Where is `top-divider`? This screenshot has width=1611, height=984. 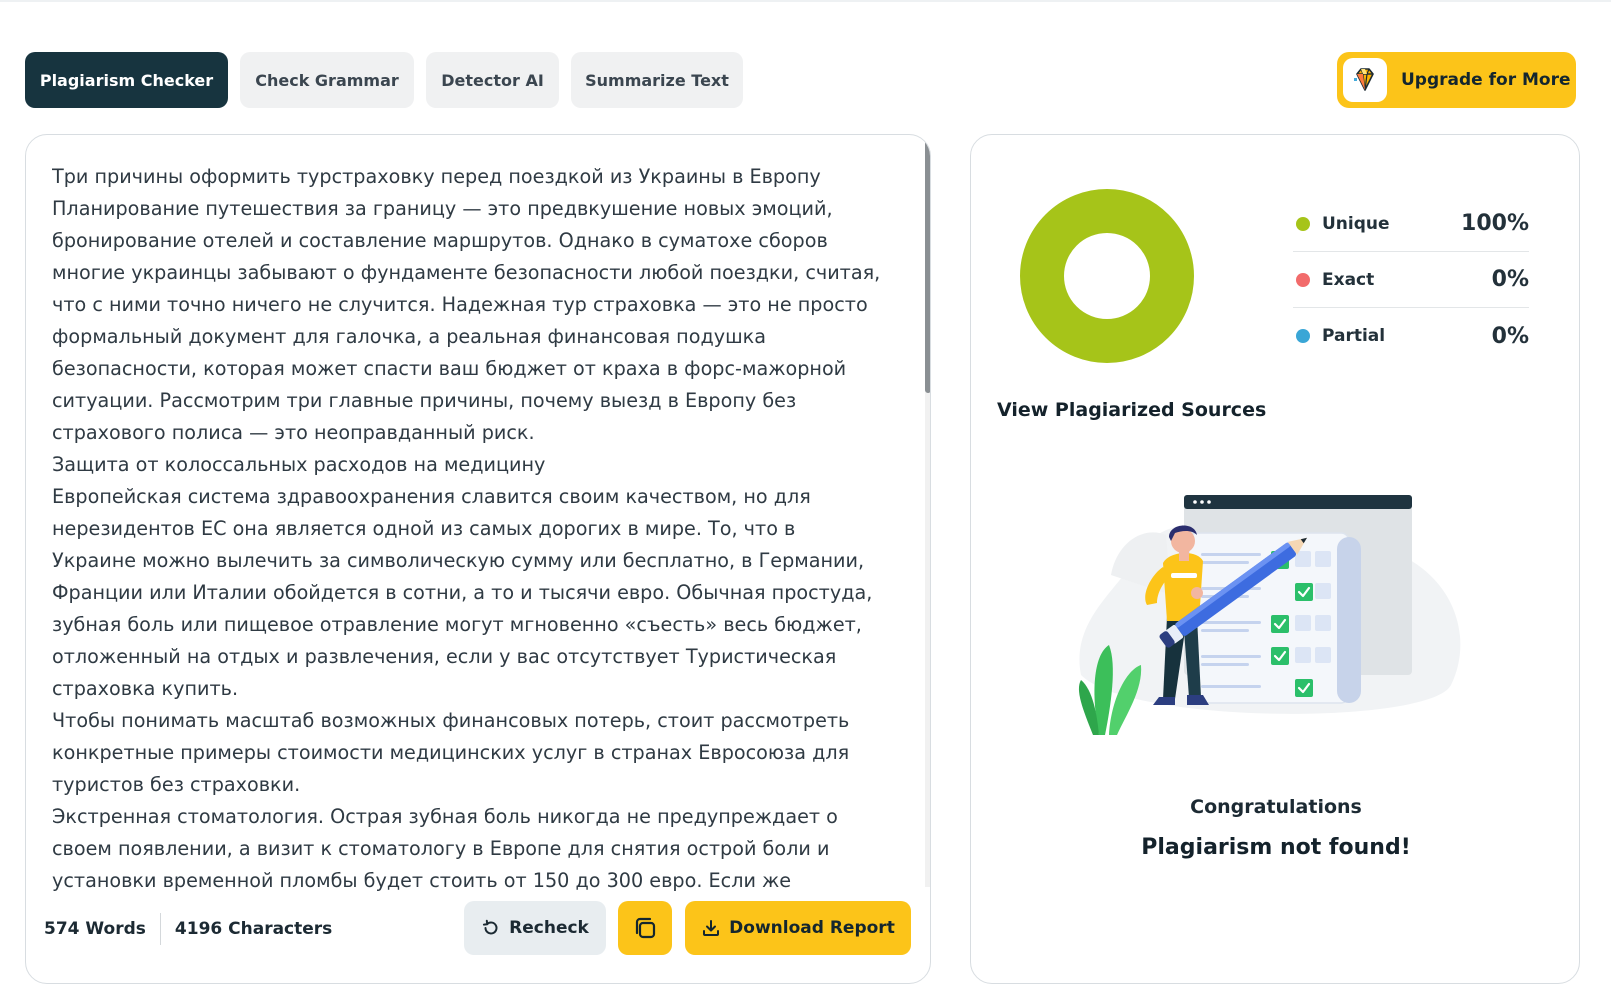
top-divider is located at coordinates (805, 1).